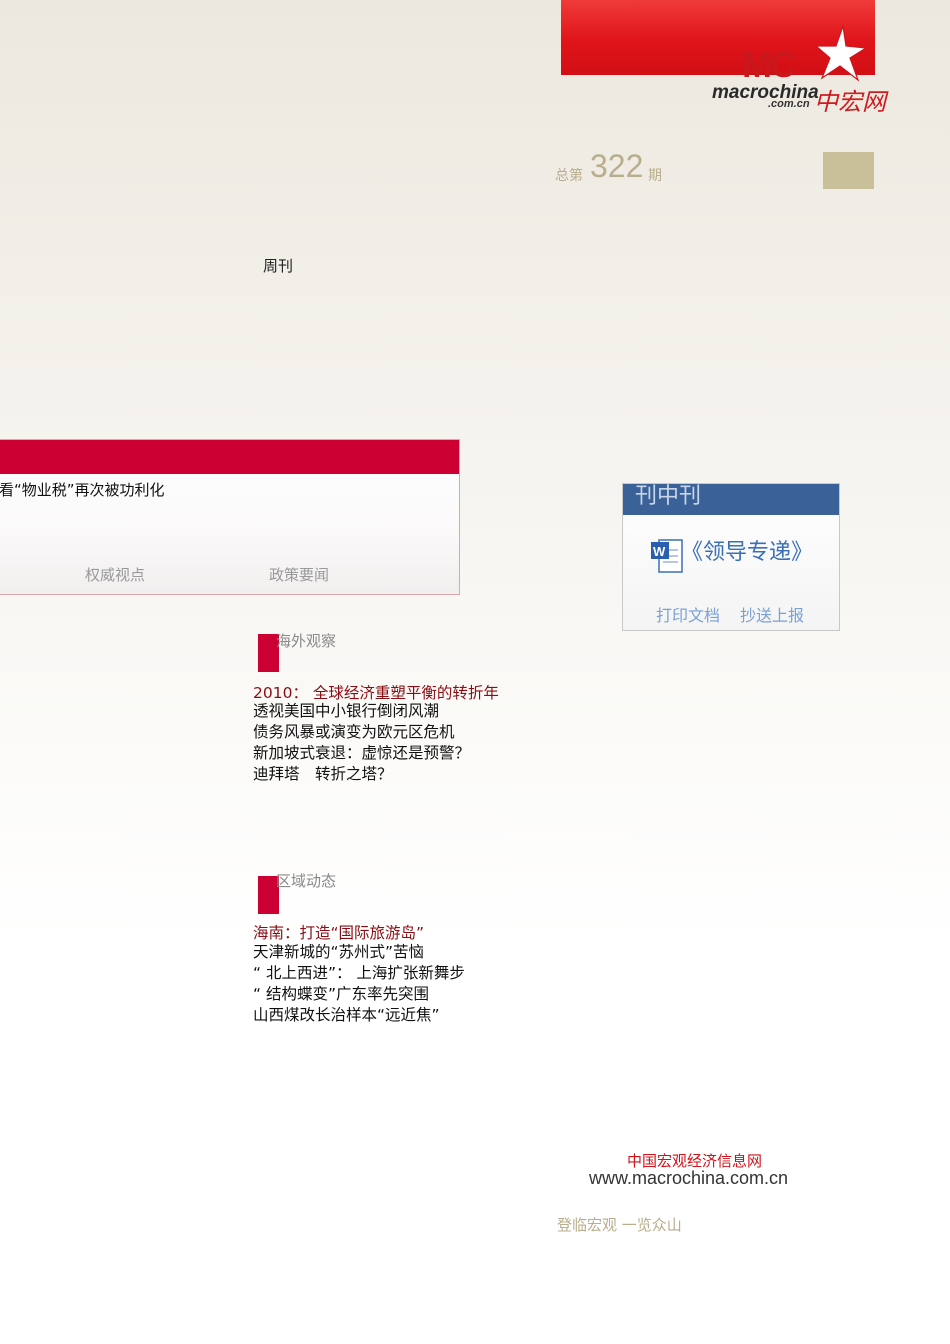  I want to click on word-document-icon: W, so click(667, 555).